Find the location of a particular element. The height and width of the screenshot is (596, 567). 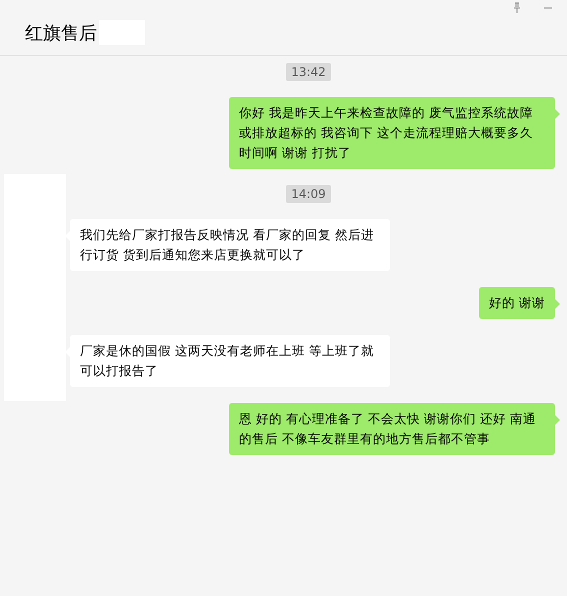

sent-message-bubble: 你好 我是昨天上午来检查故障的 废气监控系统故障或排放超标的 我咨询下 这个走流程理赔大概要多久时间啊 谢谢 打扰了 is located at coordinates (392, 133).